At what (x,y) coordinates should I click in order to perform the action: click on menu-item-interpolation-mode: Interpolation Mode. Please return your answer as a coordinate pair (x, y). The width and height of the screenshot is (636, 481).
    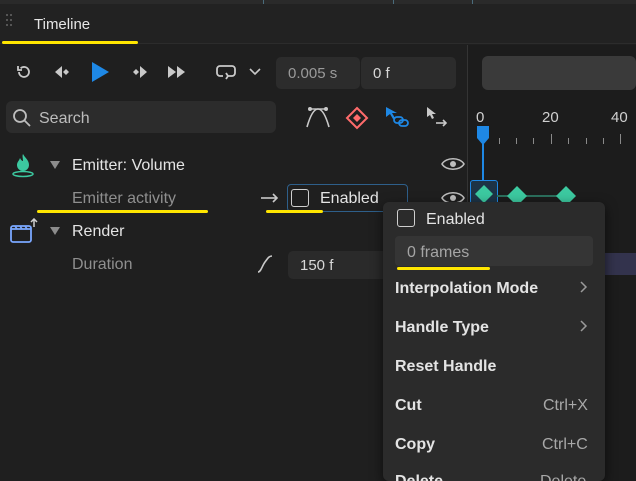
    Looking at the image, I should click on (466, 289).